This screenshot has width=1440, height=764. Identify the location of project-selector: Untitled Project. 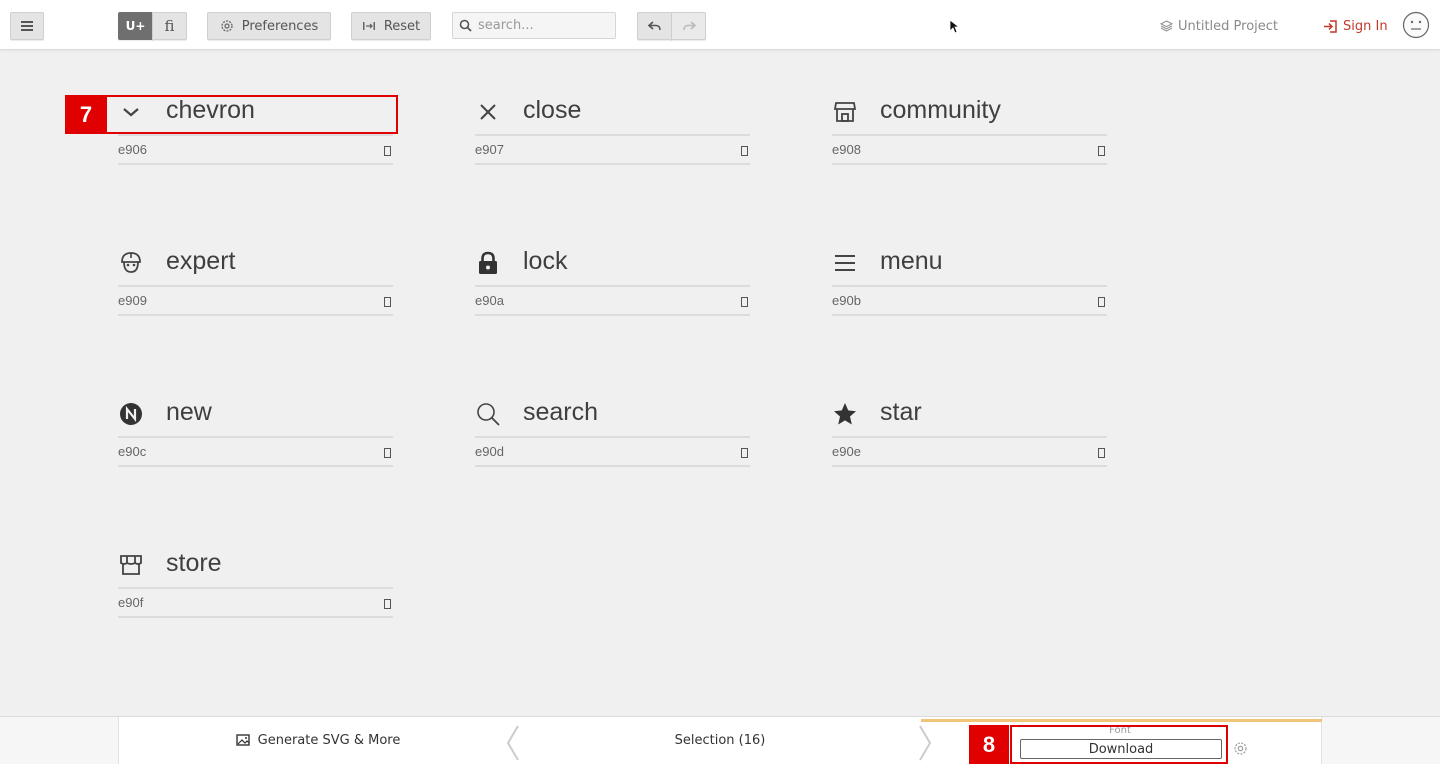
(1219, 26).